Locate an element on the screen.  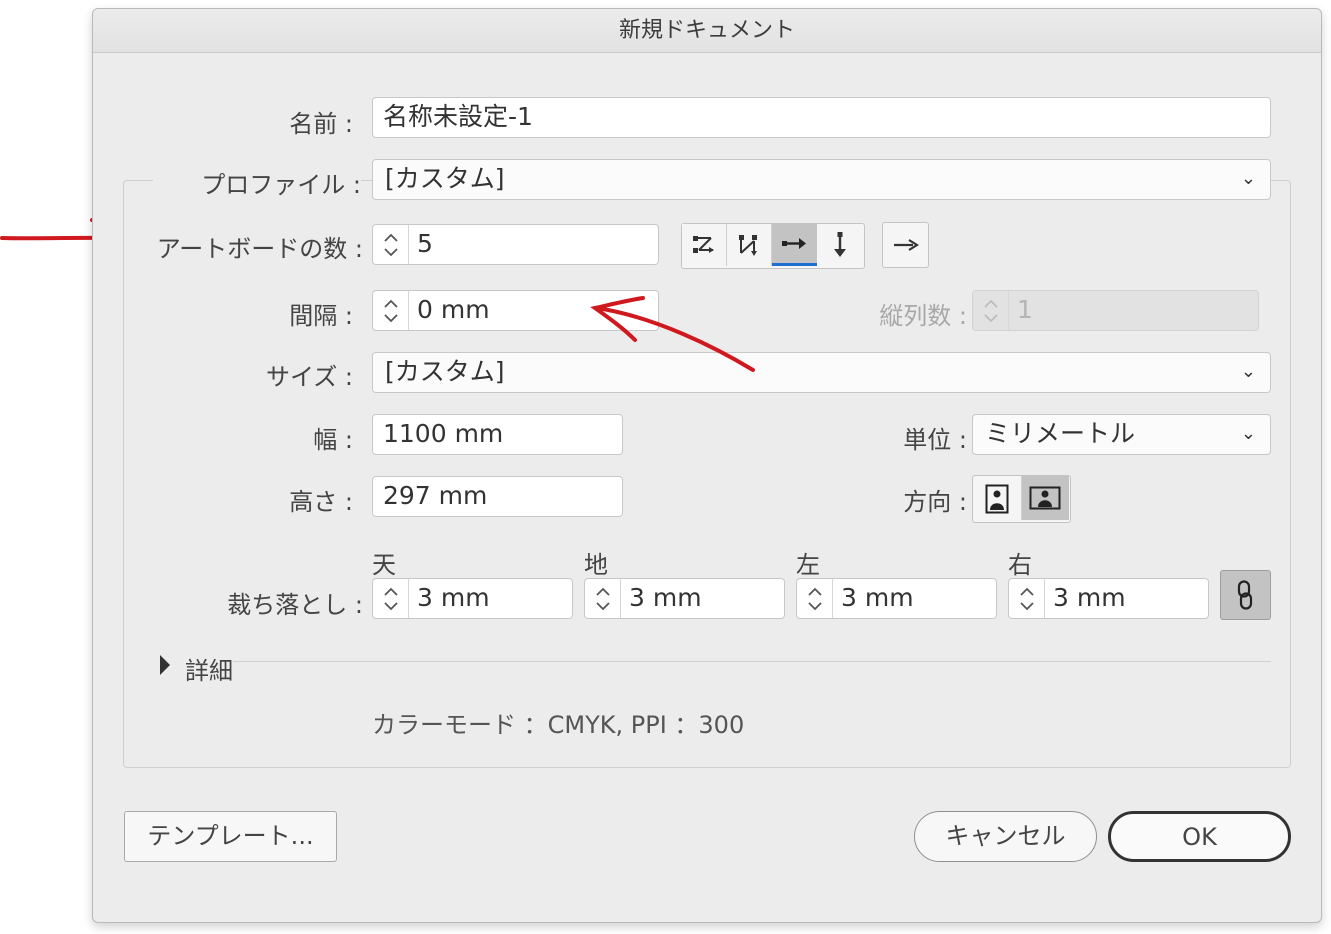
bleed-top-input: 3 mm is located at coordinates (472, 598).